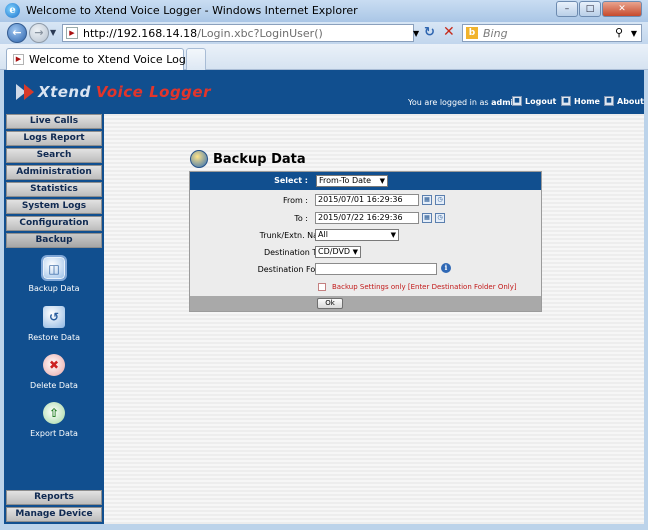  I want to click on to-clock-icon: ◷, so click(440, 218).